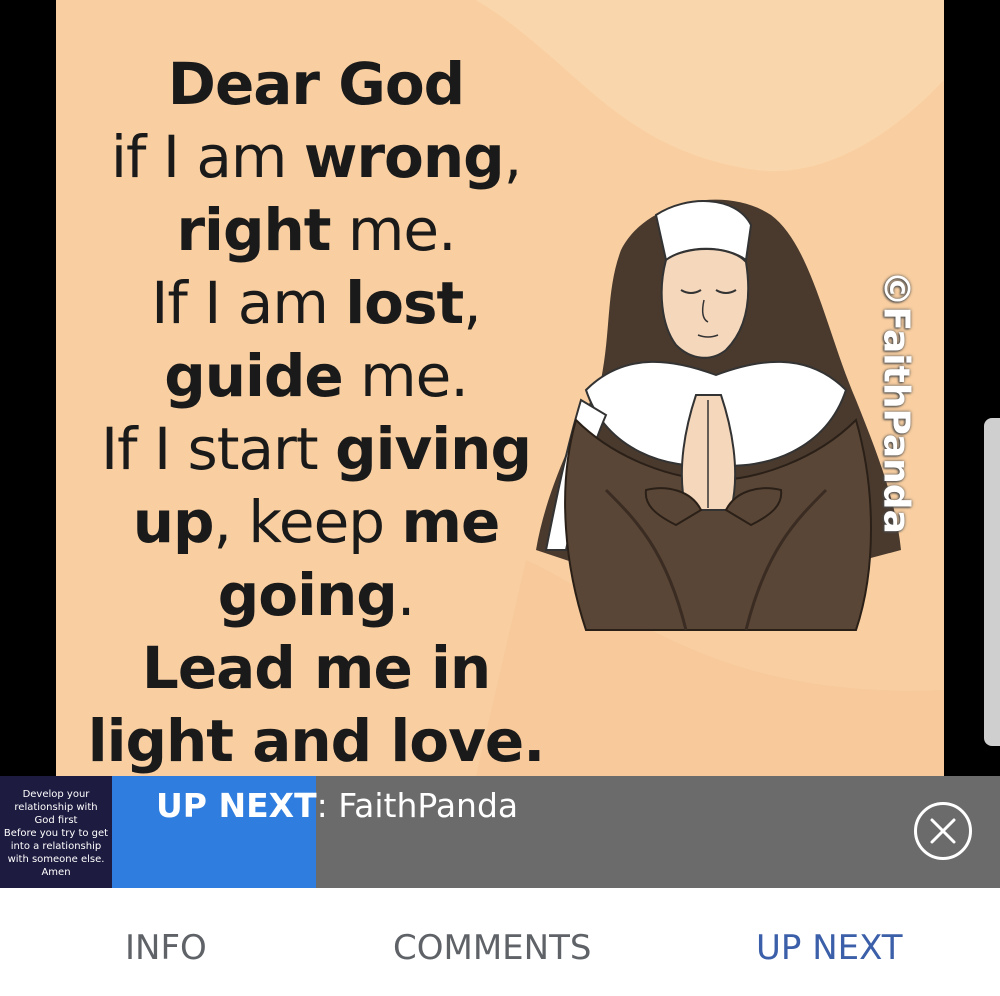 The height and width of the screenshot is (996, 1000). Describe the element at coordinates (992, 582) in the screenshot. I see `scroll-handle` at that location.